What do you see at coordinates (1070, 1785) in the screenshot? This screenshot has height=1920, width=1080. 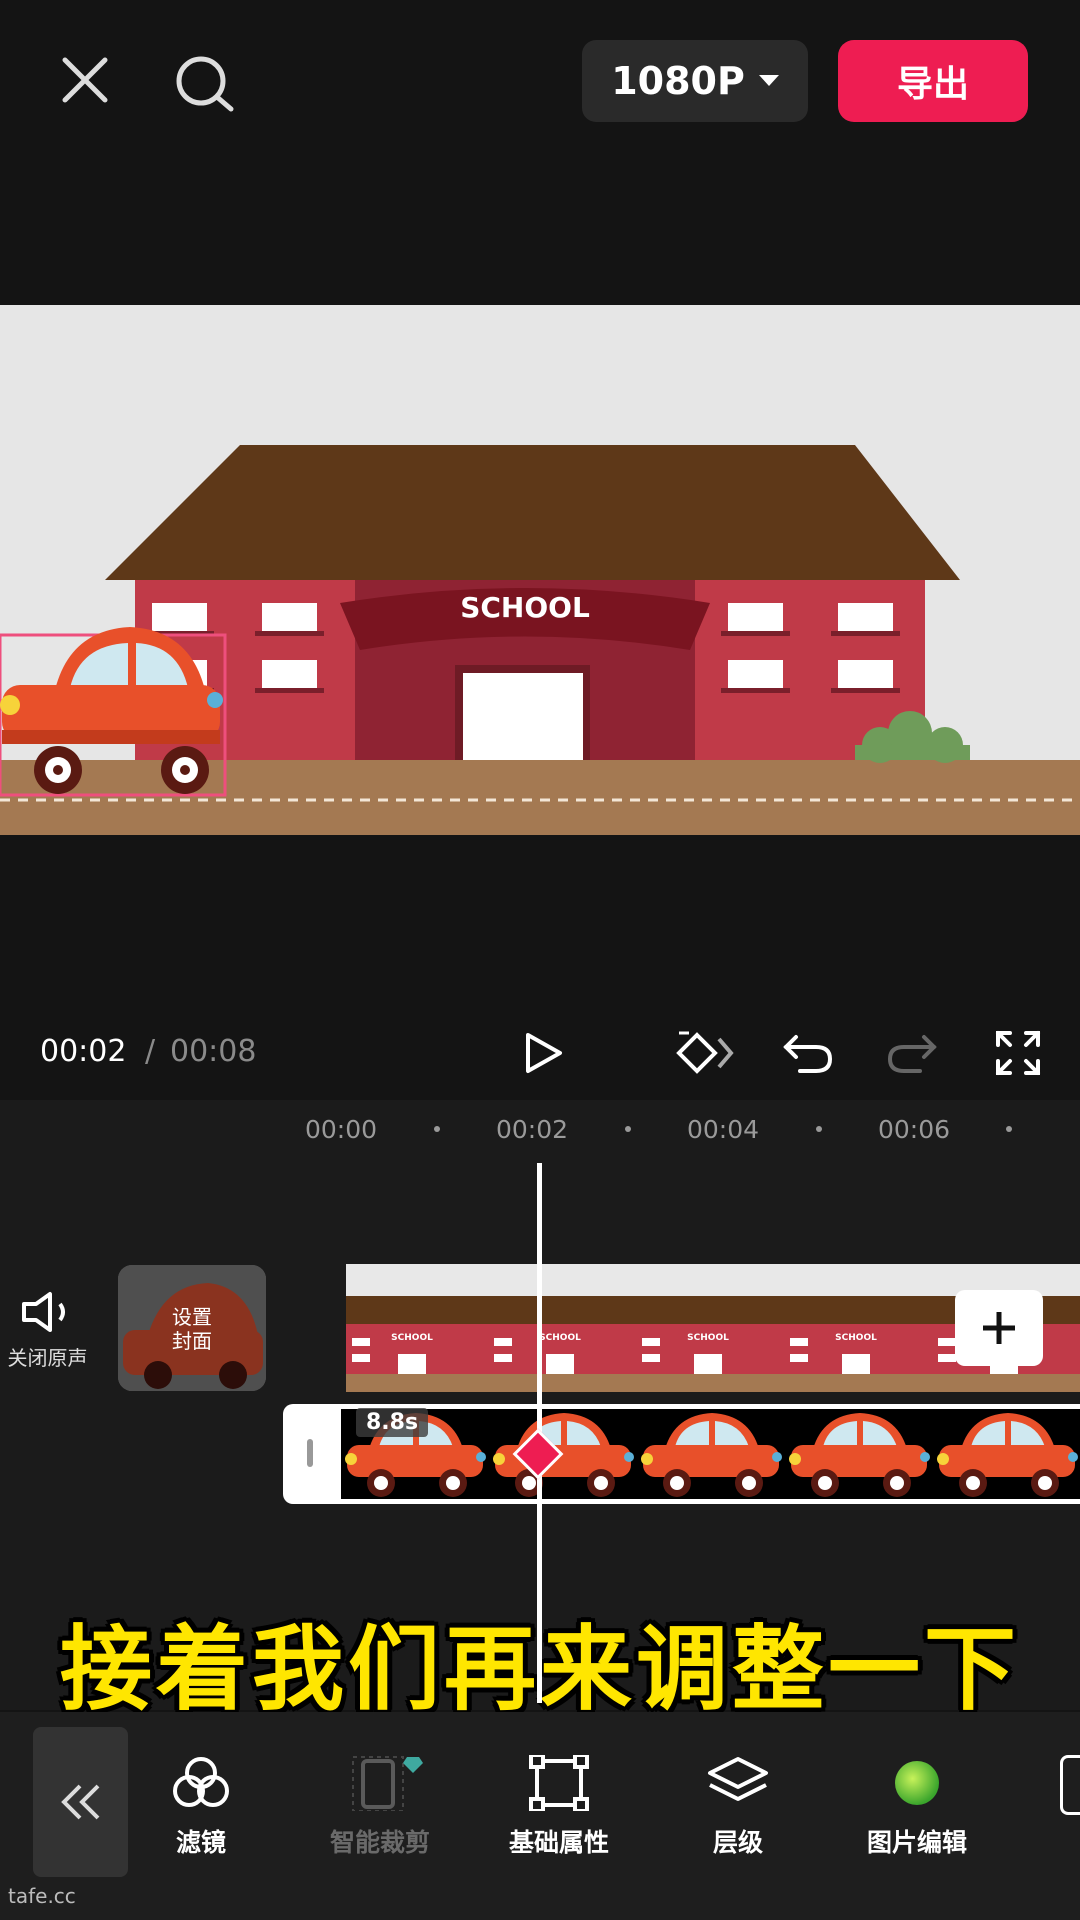 I see `tool-more-partial` at bounding box center [1070, 1785].